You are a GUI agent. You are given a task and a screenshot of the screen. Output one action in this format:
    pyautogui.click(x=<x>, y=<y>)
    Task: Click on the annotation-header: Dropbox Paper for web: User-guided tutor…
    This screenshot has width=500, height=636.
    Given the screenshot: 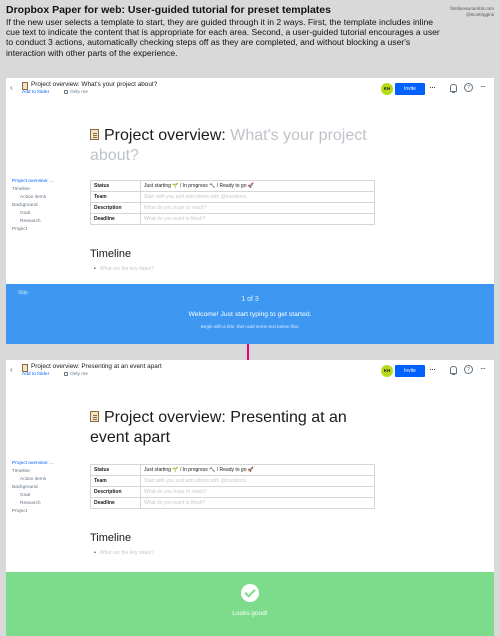 What is the action you would take?
    pyautogui.click(x=226, y=31)
    